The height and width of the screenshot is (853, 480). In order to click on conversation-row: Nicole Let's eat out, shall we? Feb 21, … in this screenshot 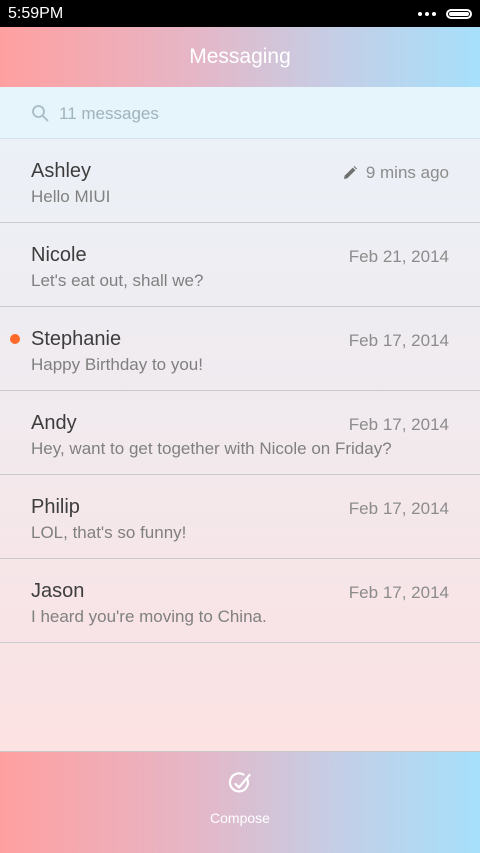, I will do `click(240, 265)`.